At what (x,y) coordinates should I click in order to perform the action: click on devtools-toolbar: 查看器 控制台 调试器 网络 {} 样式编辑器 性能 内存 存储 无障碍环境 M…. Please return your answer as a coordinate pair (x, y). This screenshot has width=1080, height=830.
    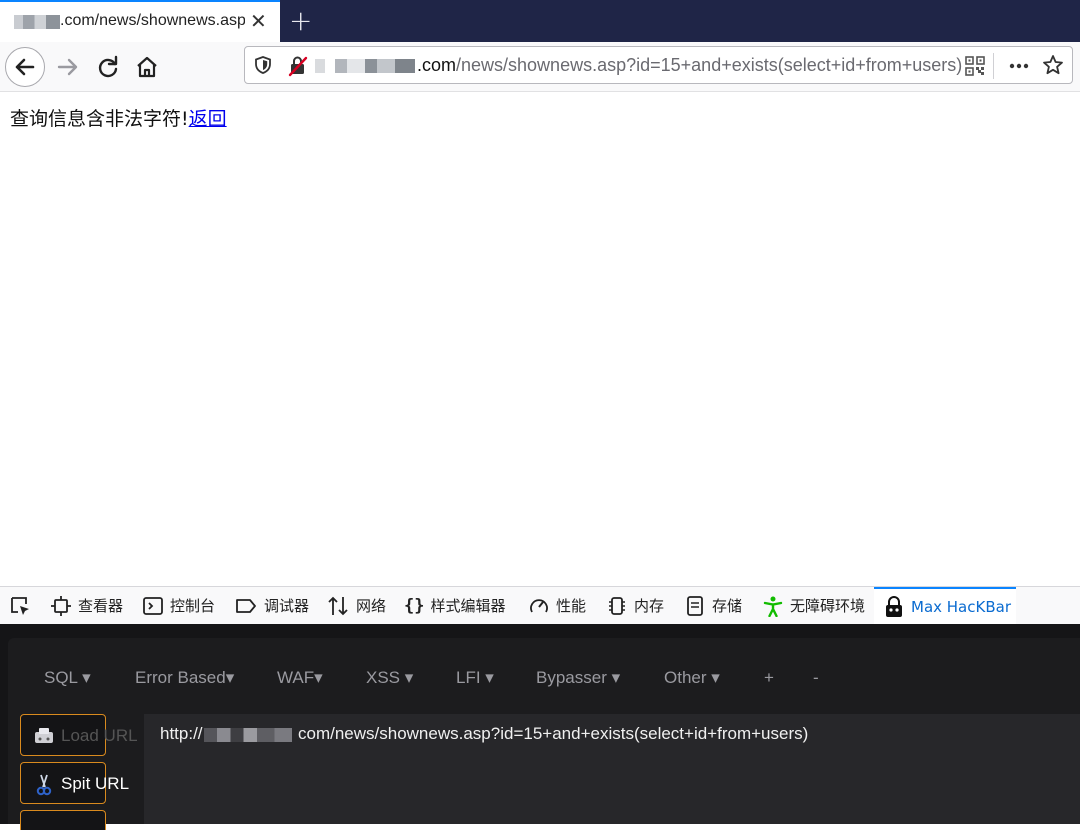
    Looking at the image, I should click on (540, 605).